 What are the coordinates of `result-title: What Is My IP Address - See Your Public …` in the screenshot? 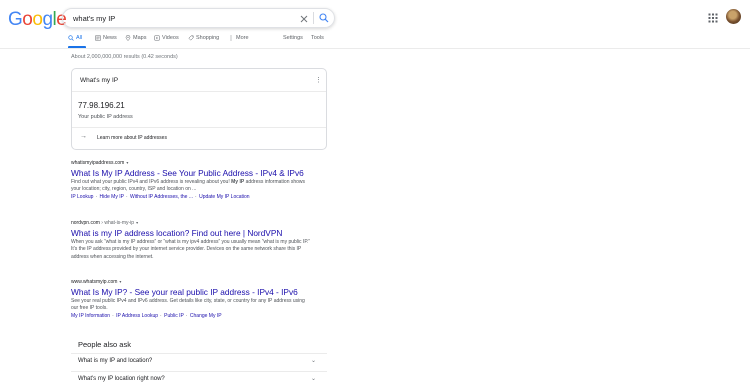 It's located at (196, 173).